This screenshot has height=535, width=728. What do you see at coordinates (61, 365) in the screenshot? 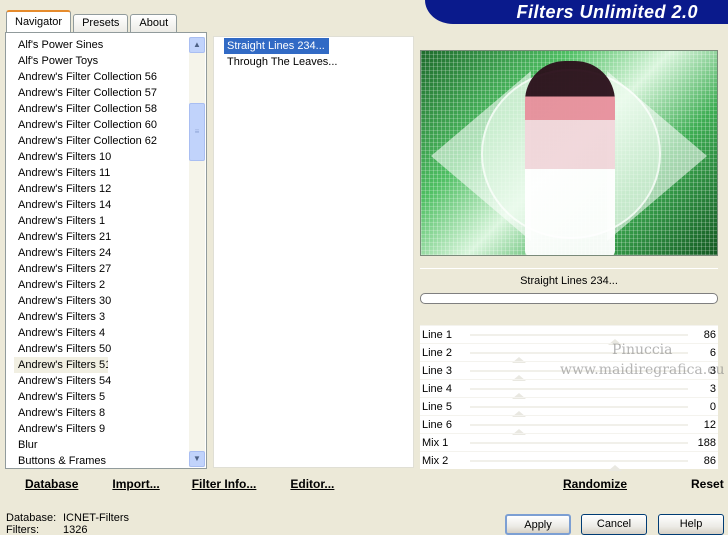
I see `filter-category-item: Andrew's Filters 51` at bounding box center [61, 365].